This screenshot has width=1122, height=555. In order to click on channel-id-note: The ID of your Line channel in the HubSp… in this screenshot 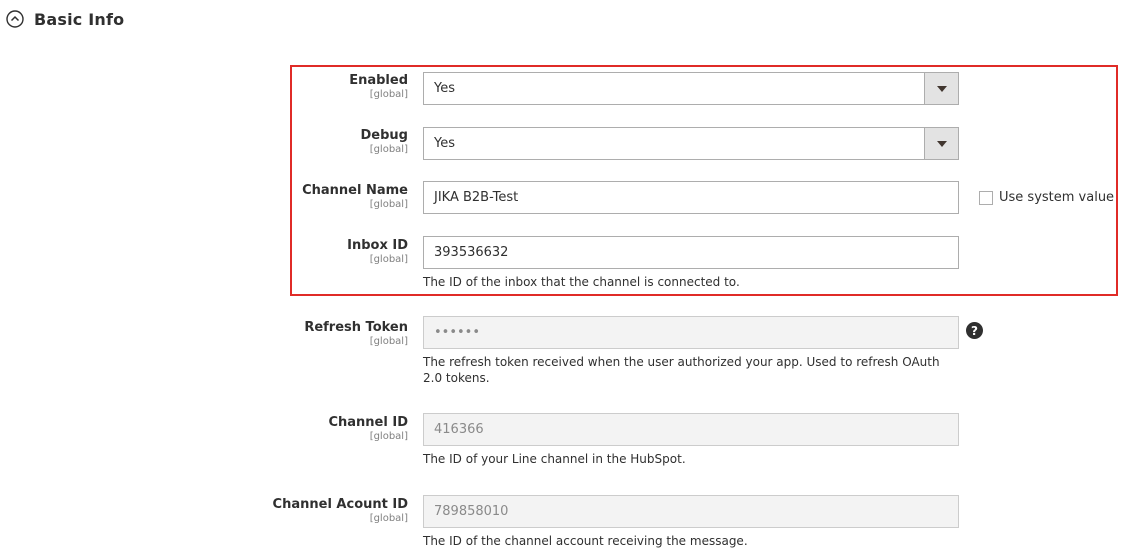, I will do `click(554, 459)`.